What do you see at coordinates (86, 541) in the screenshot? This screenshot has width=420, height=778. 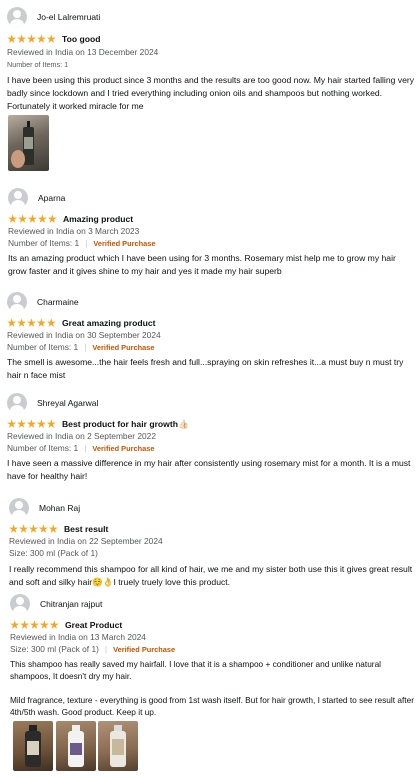 I see `review-date: Reviewed in India on 22 September 2024` at bounding box center [86, 541].